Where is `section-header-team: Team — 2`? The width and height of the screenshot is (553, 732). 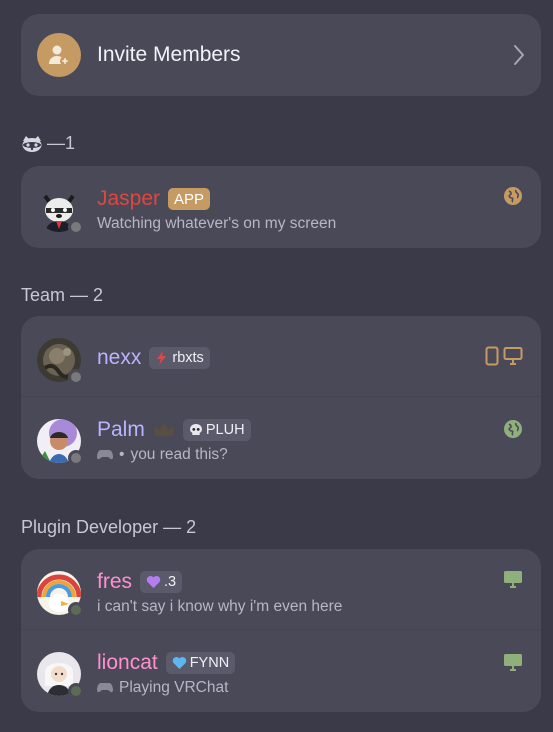
section-header-team: Team — 2 is located at coordinates (62, 295).